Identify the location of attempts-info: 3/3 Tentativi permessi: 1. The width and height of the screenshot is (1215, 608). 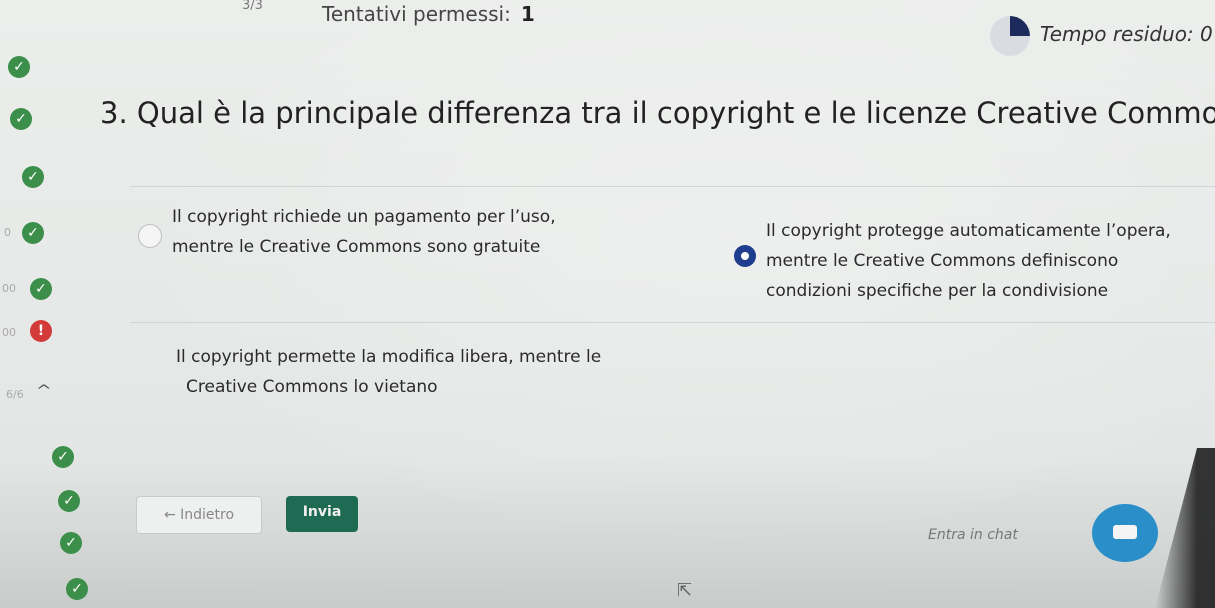
(388, 13).